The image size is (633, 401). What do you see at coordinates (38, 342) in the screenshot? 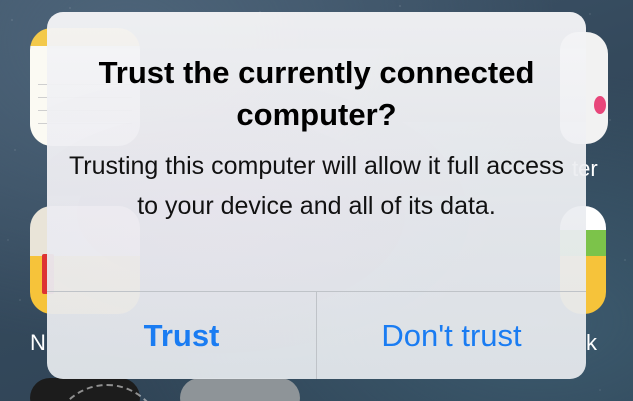
I see `app-label-fragment: N` at bounding box center [38, 342].